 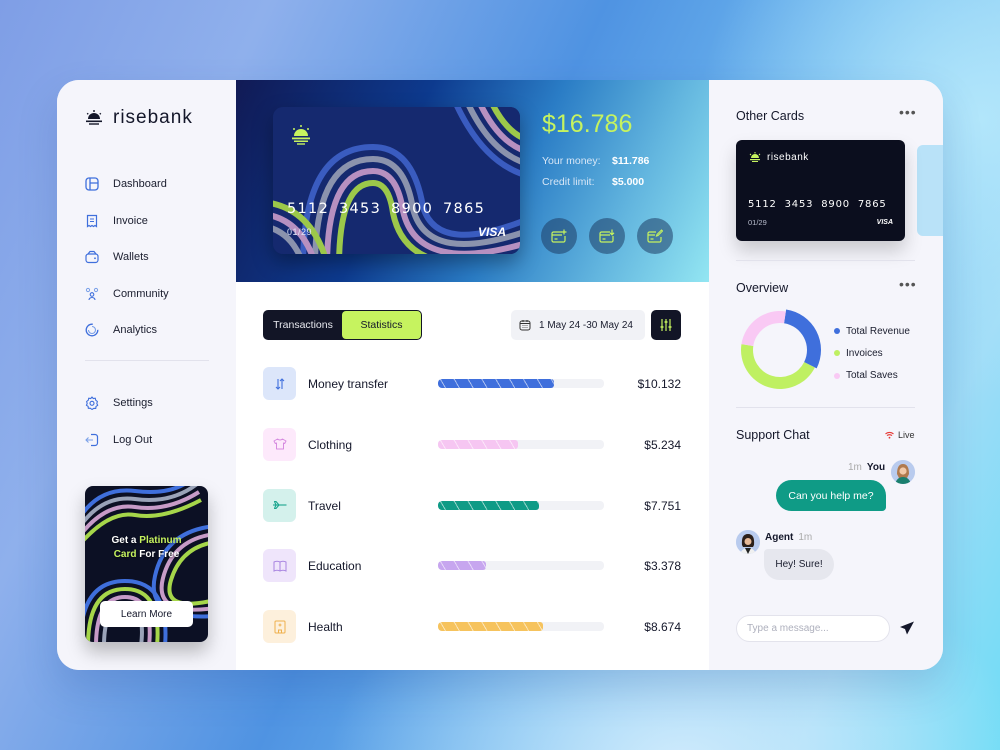 What do you see at coordinates (778, 366) in the screenshot?
I see `donut-slice-invoices` at bounding box center [778, 366].